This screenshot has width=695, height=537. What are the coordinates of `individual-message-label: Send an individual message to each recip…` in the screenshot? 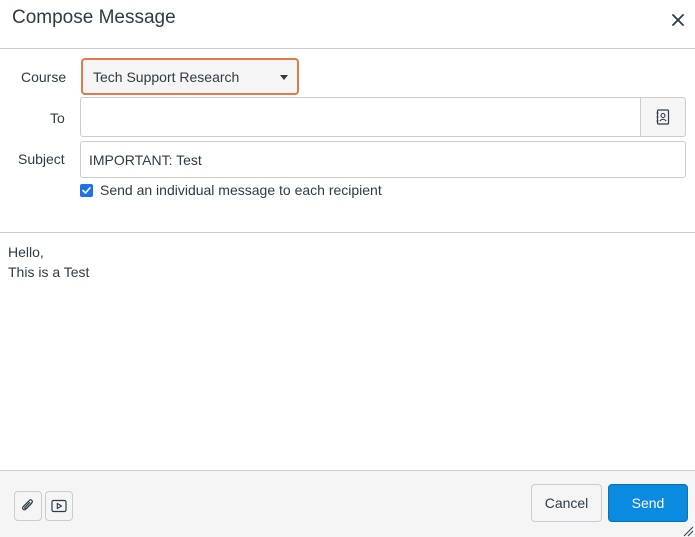 It's located at (241, 190).